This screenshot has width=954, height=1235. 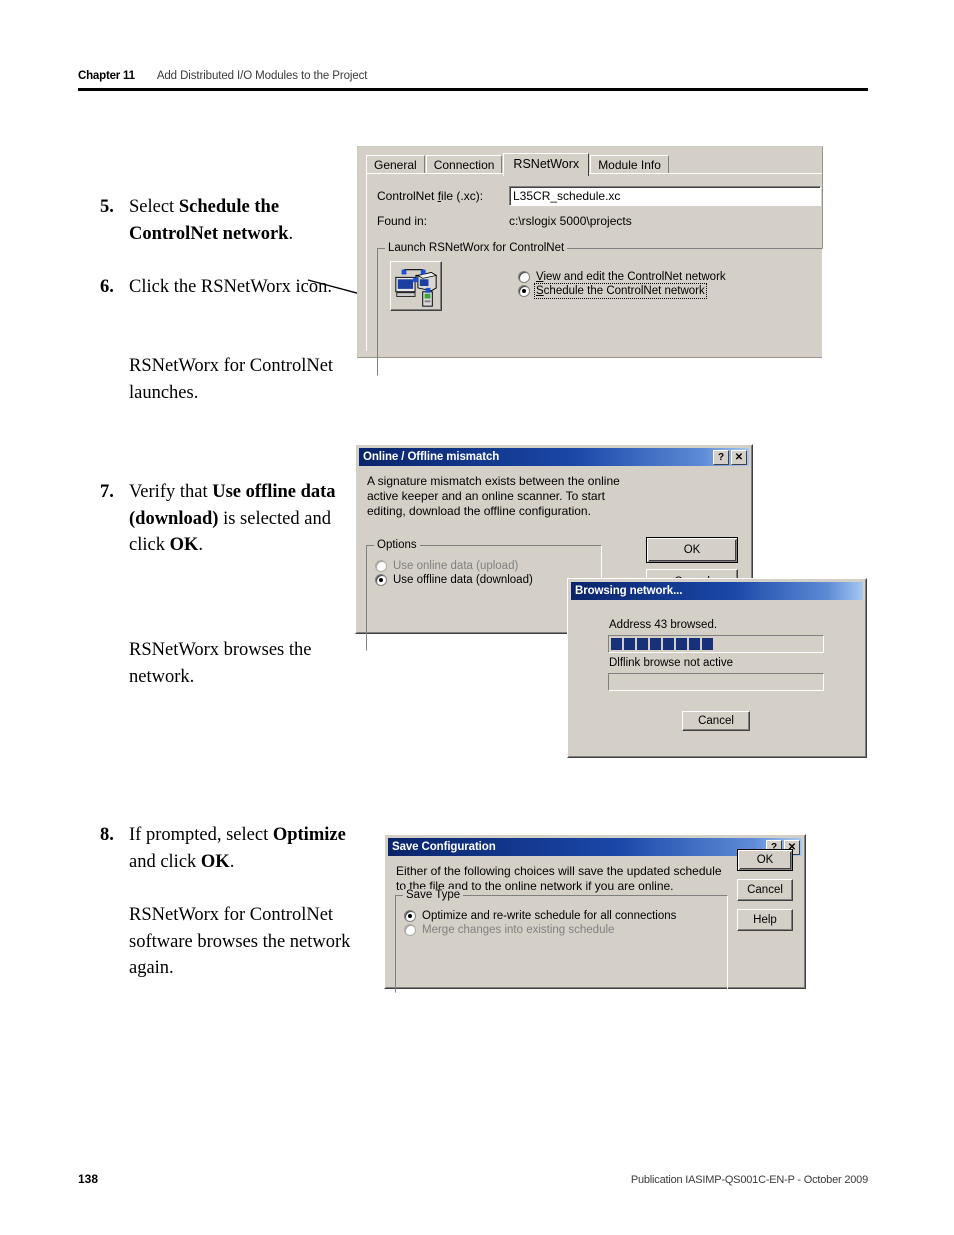 I want to click on mismatch-options-groupbox-label: Options, so click(x=397, y=545).